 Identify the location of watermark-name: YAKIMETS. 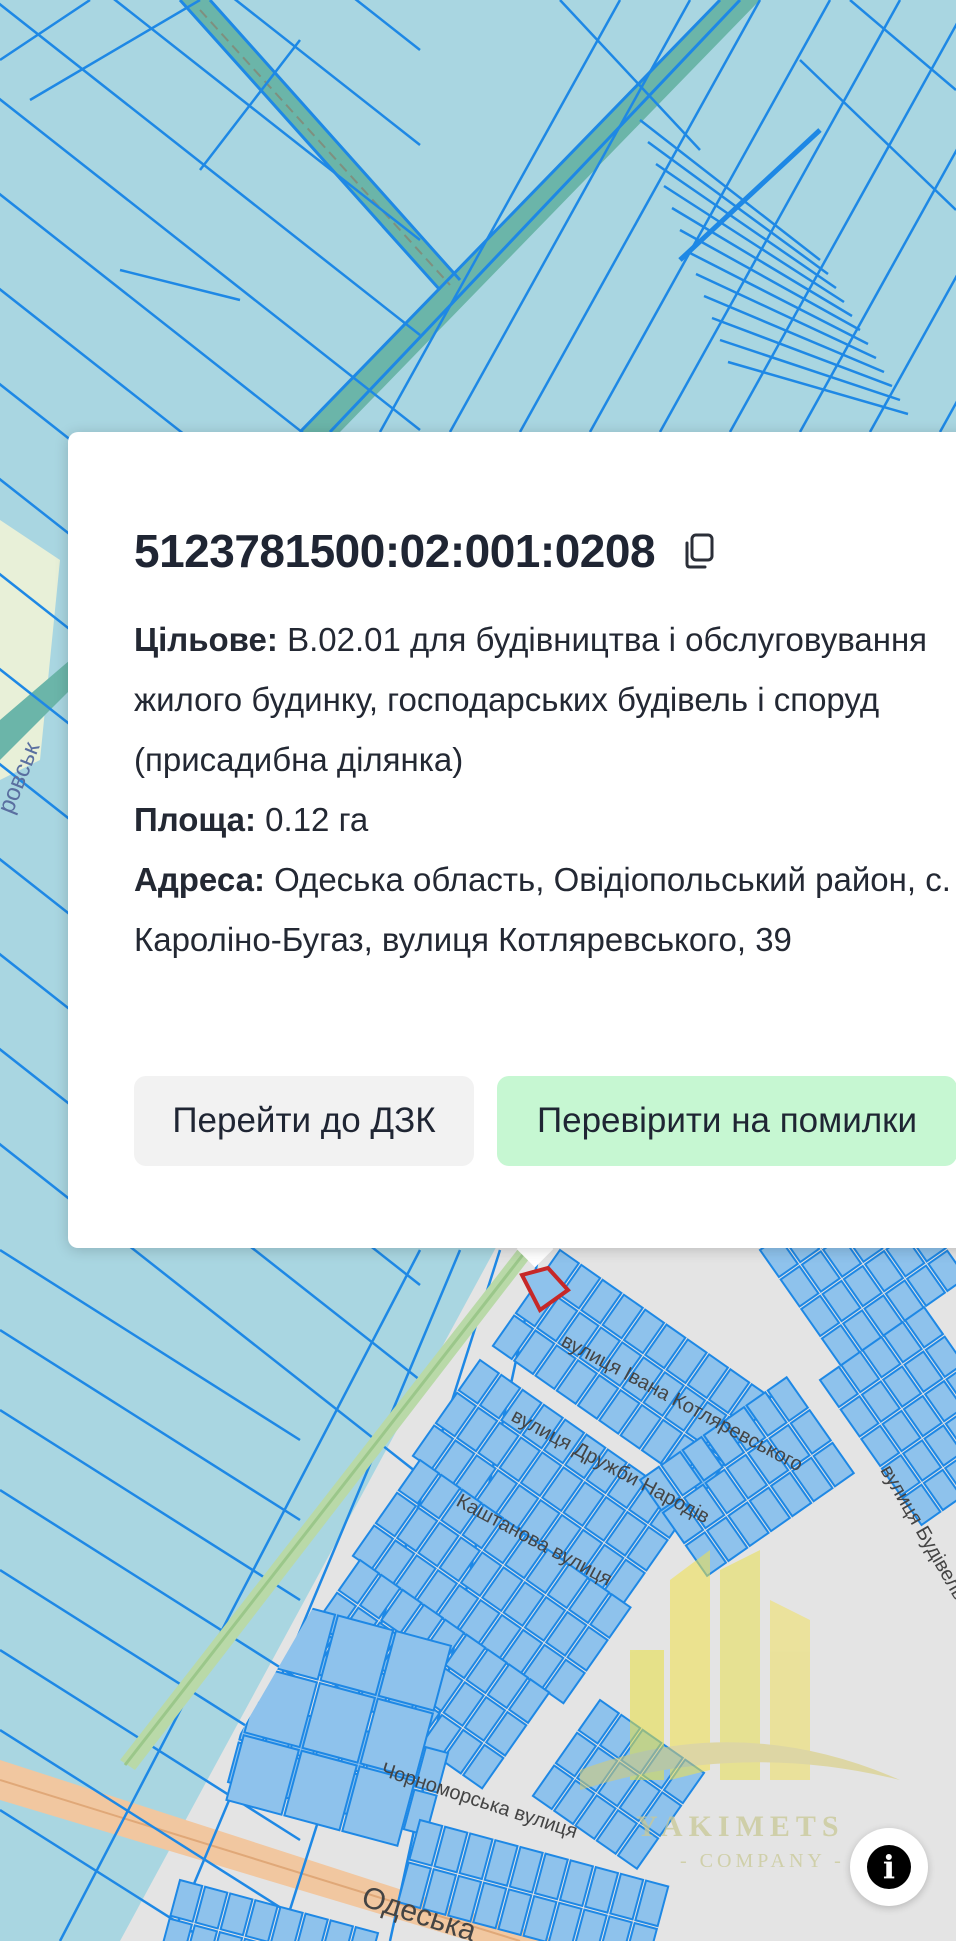
(740, 1826).